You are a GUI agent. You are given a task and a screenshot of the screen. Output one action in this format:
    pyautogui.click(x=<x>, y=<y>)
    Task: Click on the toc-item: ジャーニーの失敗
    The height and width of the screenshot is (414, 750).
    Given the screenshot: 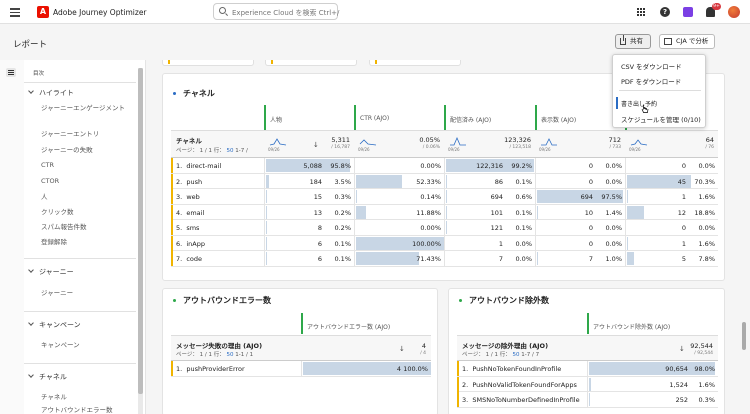 What is the action you would take?
    pyautogui.click(x=67, y=150)
    